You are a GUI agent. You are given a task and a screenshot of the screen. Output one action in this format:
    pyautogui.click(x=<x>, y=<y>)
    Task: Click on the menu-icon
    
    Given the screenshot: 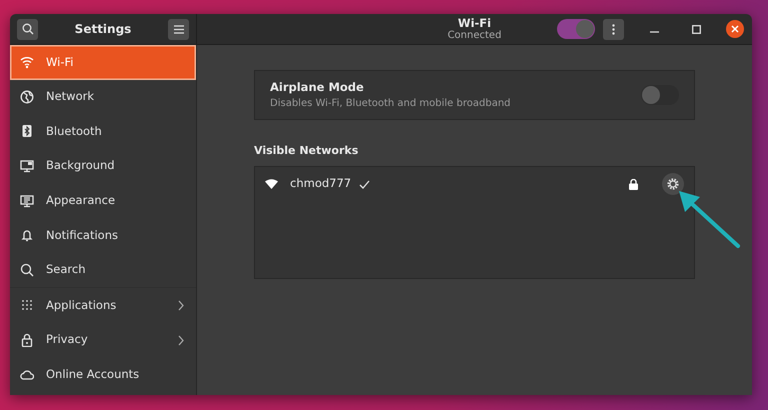 What is the action you would take?
    pyautogui.click(x=179, y=29)
    